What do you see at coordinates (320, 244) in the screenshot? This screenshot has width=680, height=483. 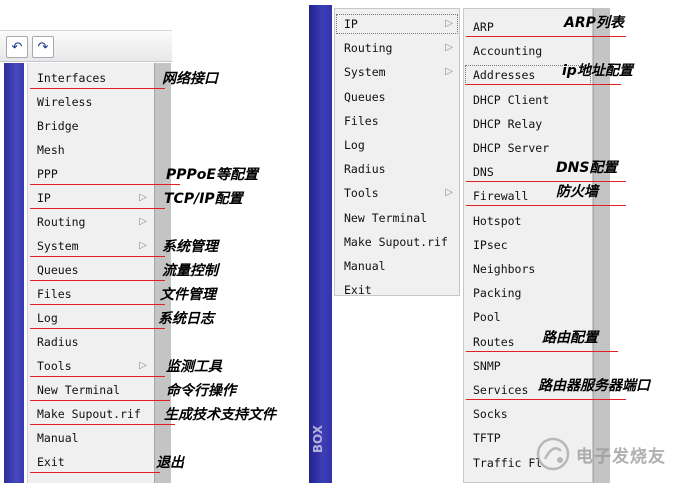 I see `side-stripe` at bounding box center [320, 244].